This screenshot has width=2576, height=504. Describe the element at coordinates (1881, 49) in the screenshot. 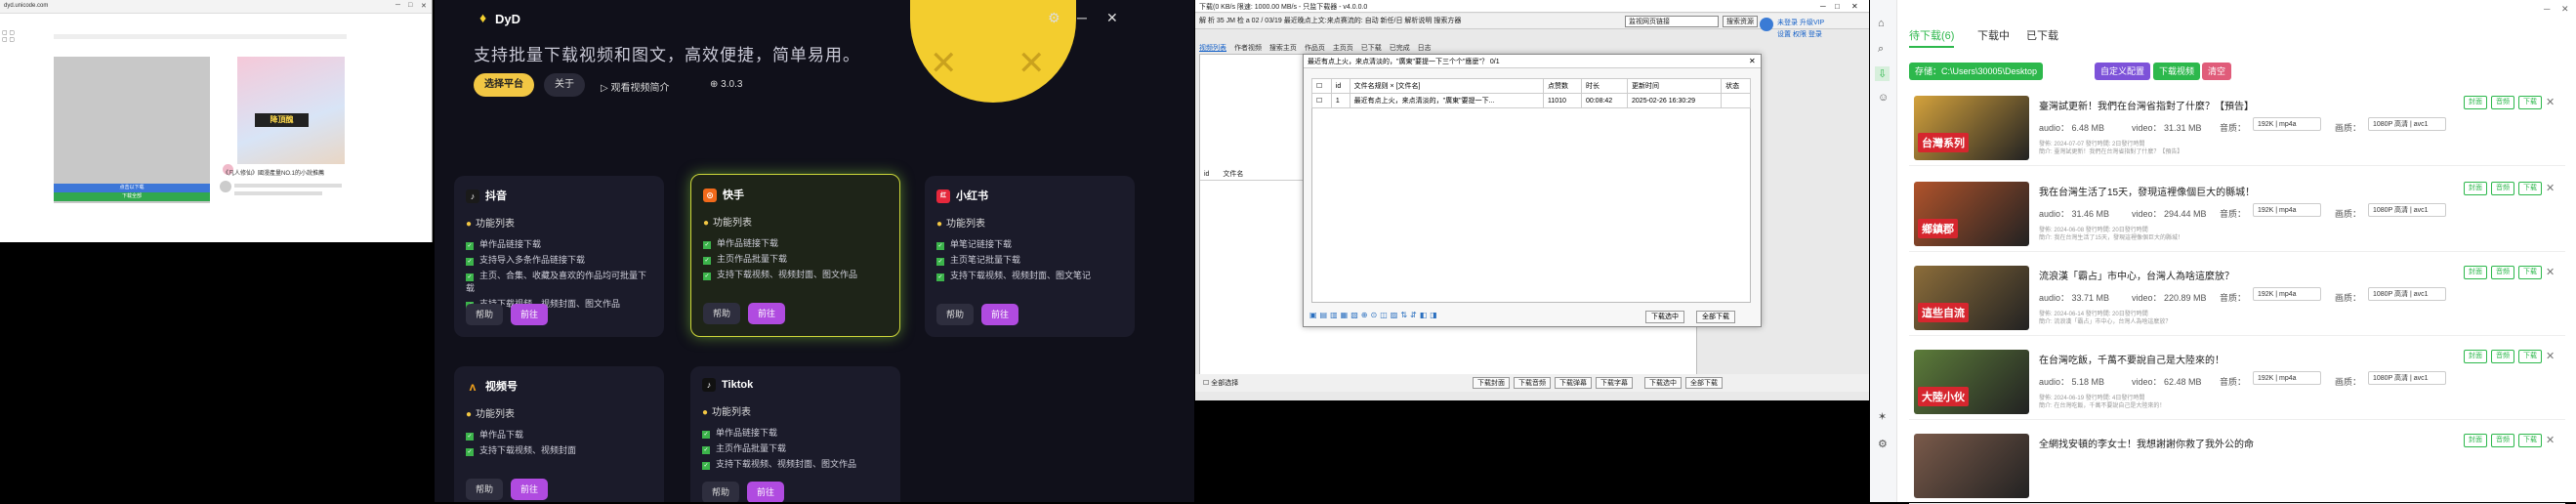

I see `search-icon: ⌕` at that location.